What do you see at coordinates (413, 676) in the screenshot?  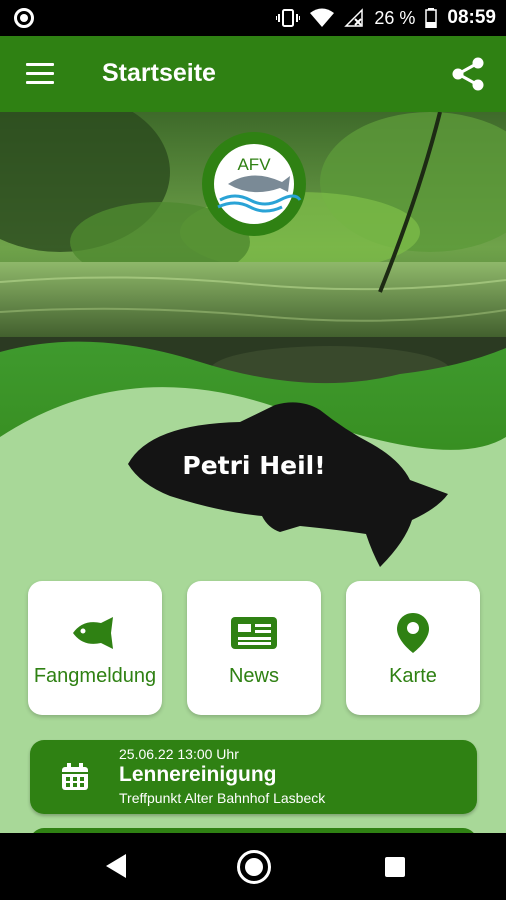 I see `tile-label: Karte` at bounding box center [413, 676].